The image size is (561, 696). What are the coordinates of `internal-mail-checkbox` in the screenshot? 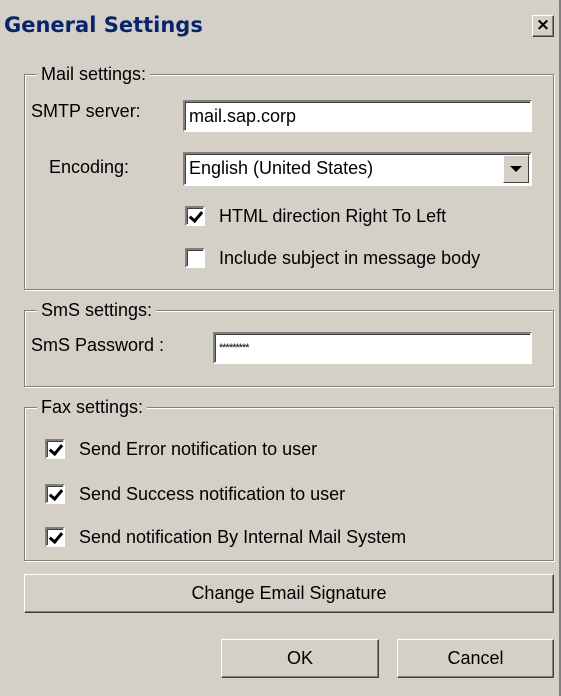 It's located at (55, 537).